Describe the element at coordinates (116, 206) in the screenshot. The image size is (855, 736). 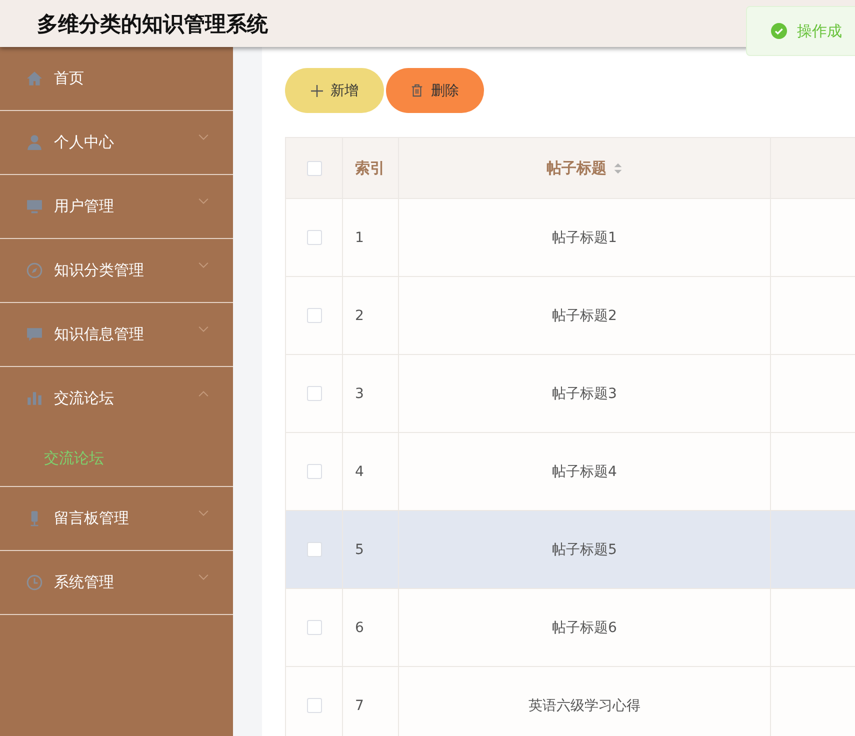
I see `sidebar-item: 用户管理` at that location.